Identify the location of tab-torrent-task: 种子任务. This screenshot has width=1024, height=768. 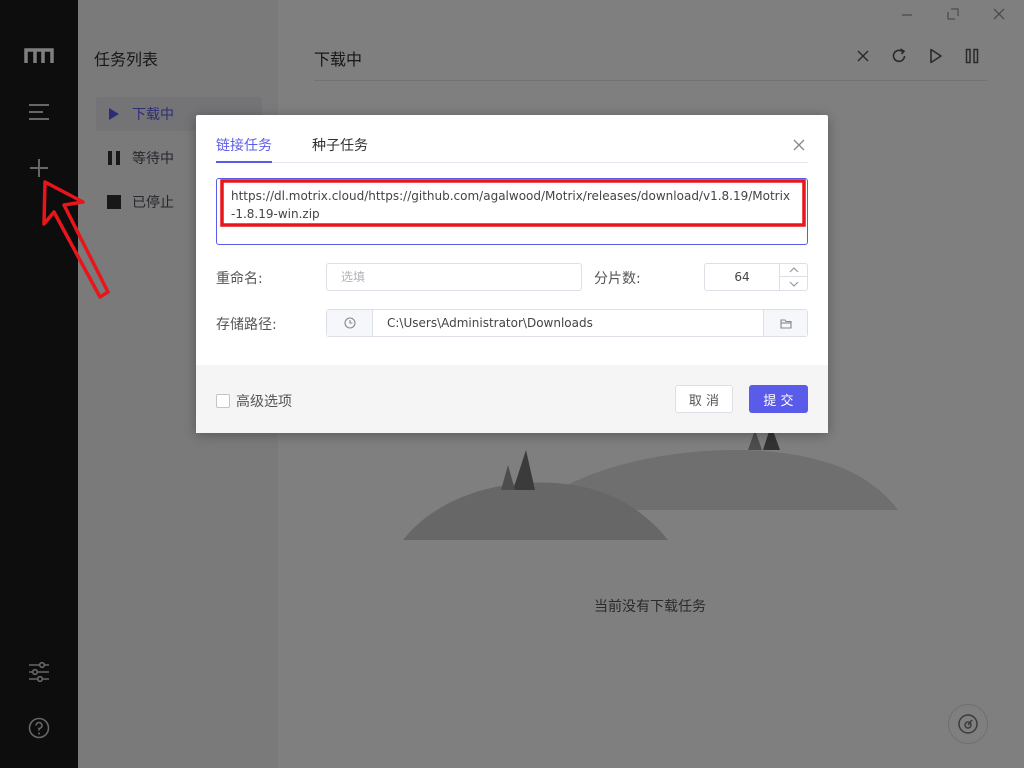
(340, 145).